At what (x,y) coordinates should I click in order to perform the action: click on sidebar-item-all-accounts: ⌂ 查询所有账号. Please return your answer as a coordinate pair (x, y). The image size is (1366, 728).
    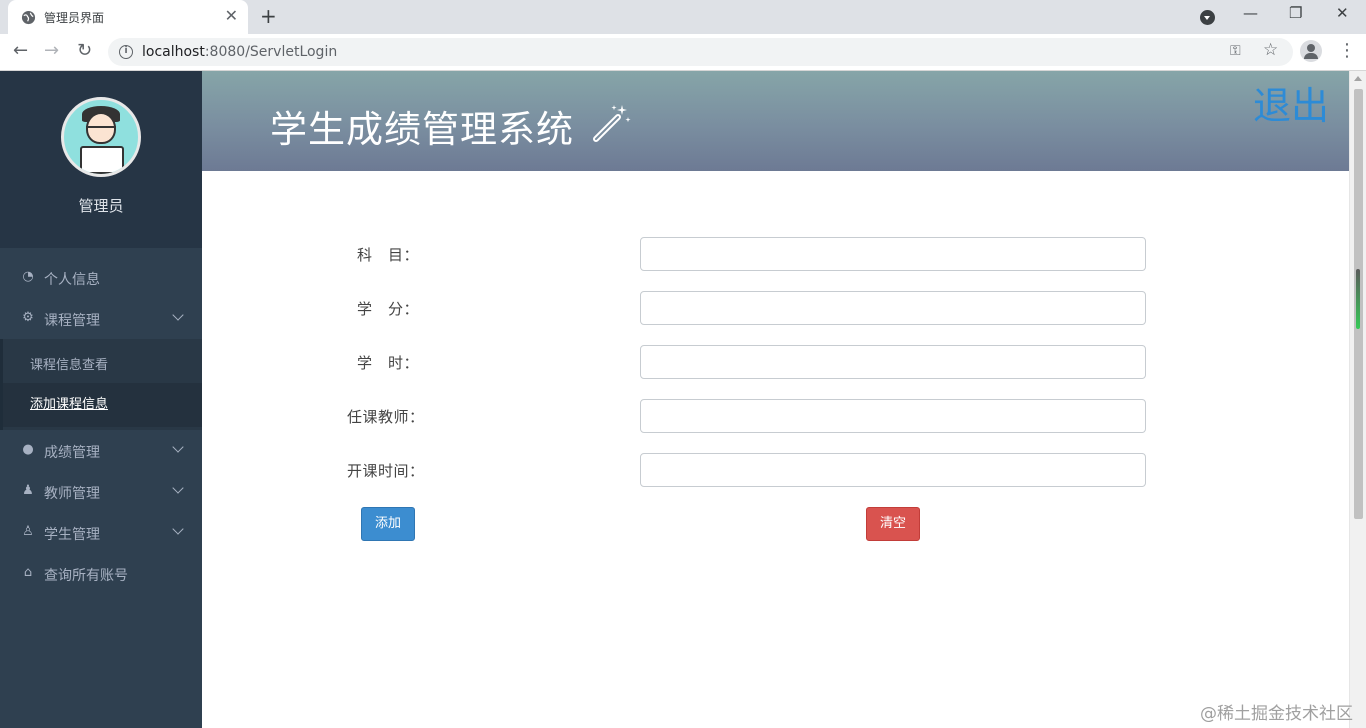
    Looking at the image, I should click on (101, 573).